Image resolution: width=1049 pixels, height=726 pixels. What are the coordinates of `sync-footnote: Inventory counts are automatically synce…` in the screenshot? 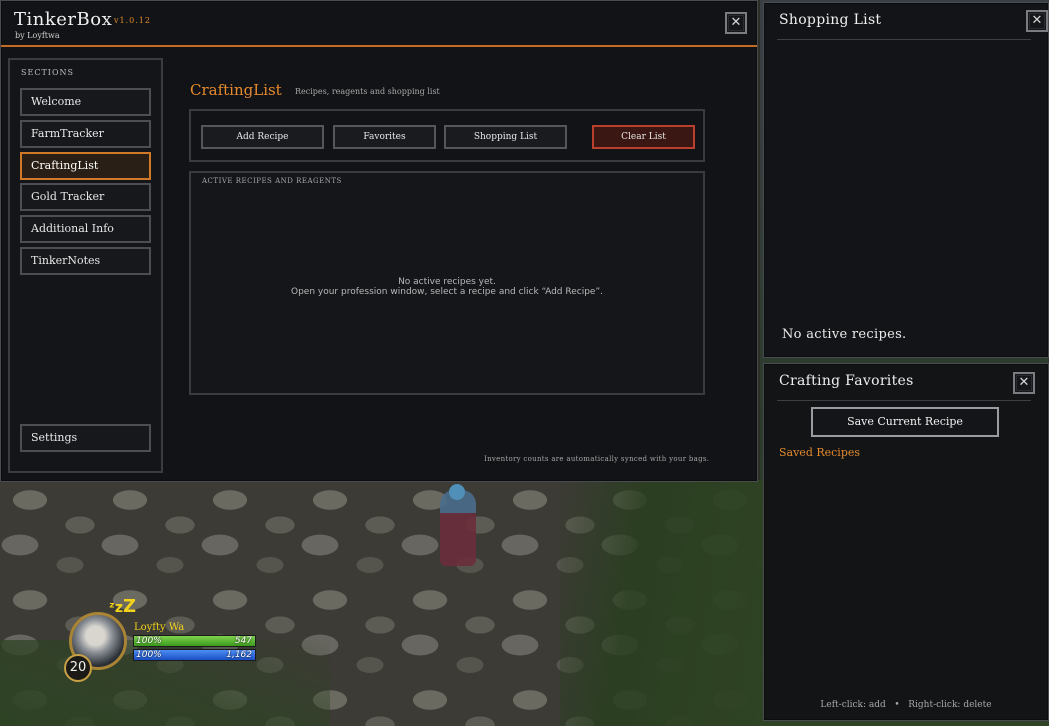 It's located at (597, 459).